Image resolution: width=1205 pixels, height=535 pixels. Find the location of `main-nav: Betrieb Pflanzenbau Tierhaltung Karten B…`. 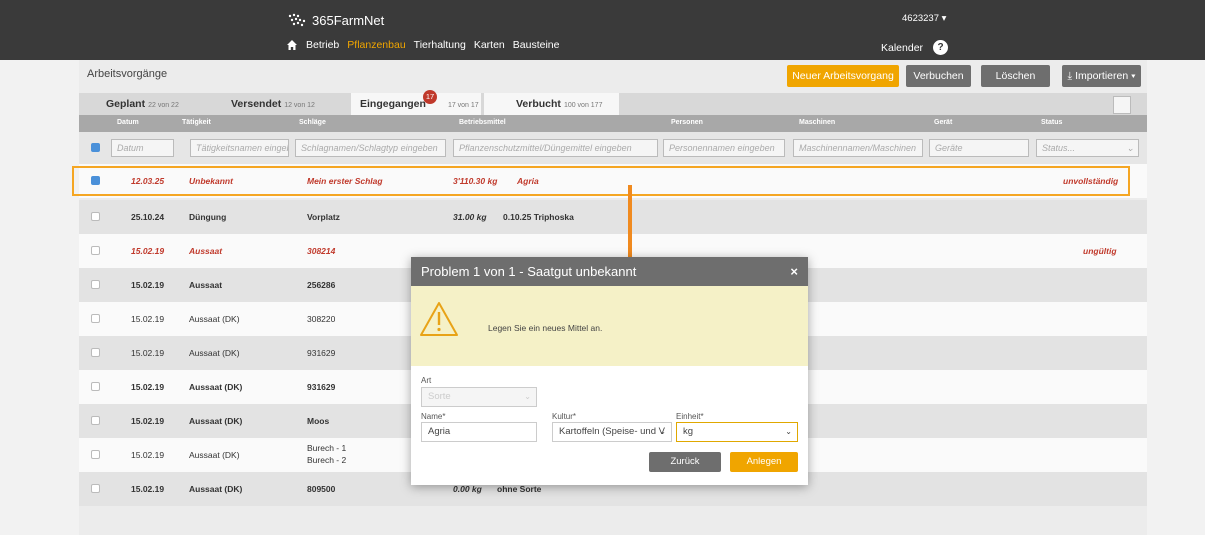

main-nav: Betrieb Pflanzenbau Tierhaltung Karten B… is located at coordinates (422, 45).